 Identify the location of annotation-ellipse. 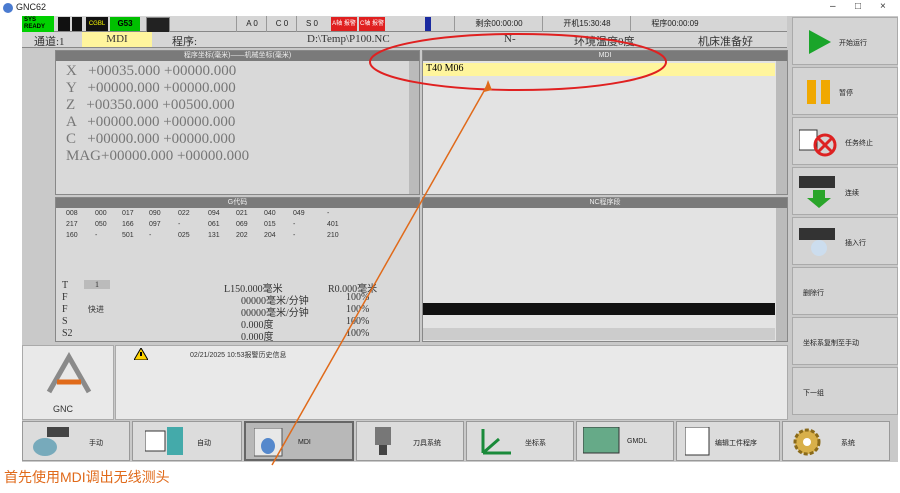
(518, 62).